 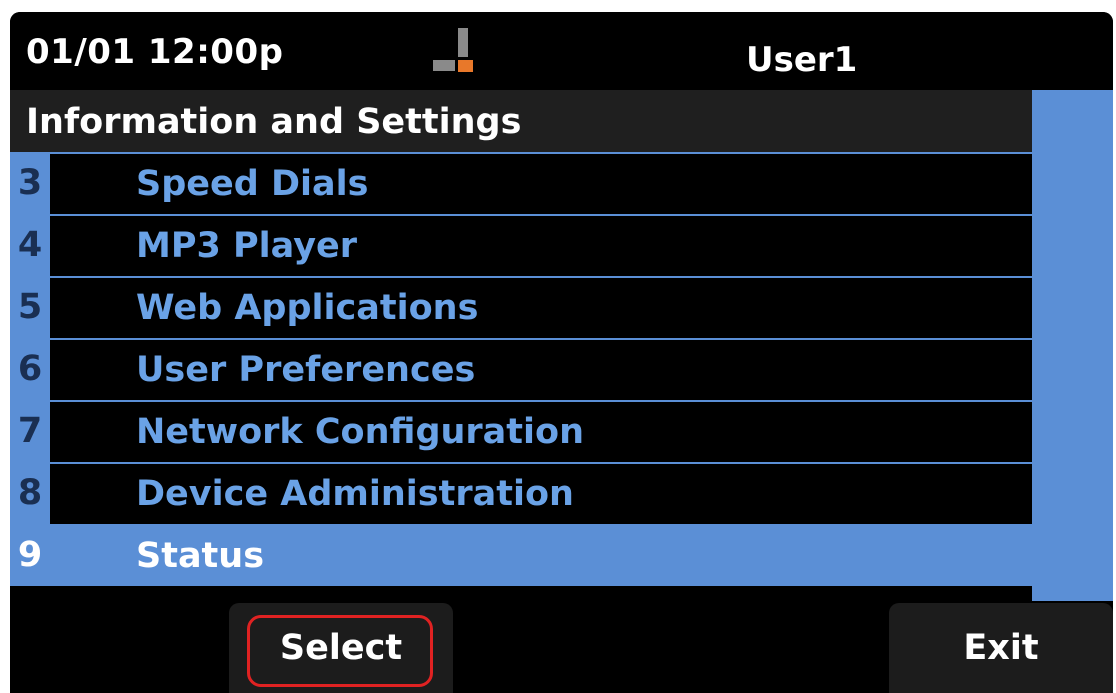 I want to click on menu-item-web-applications: 5 Web Applications, so click(x=521, y=307).